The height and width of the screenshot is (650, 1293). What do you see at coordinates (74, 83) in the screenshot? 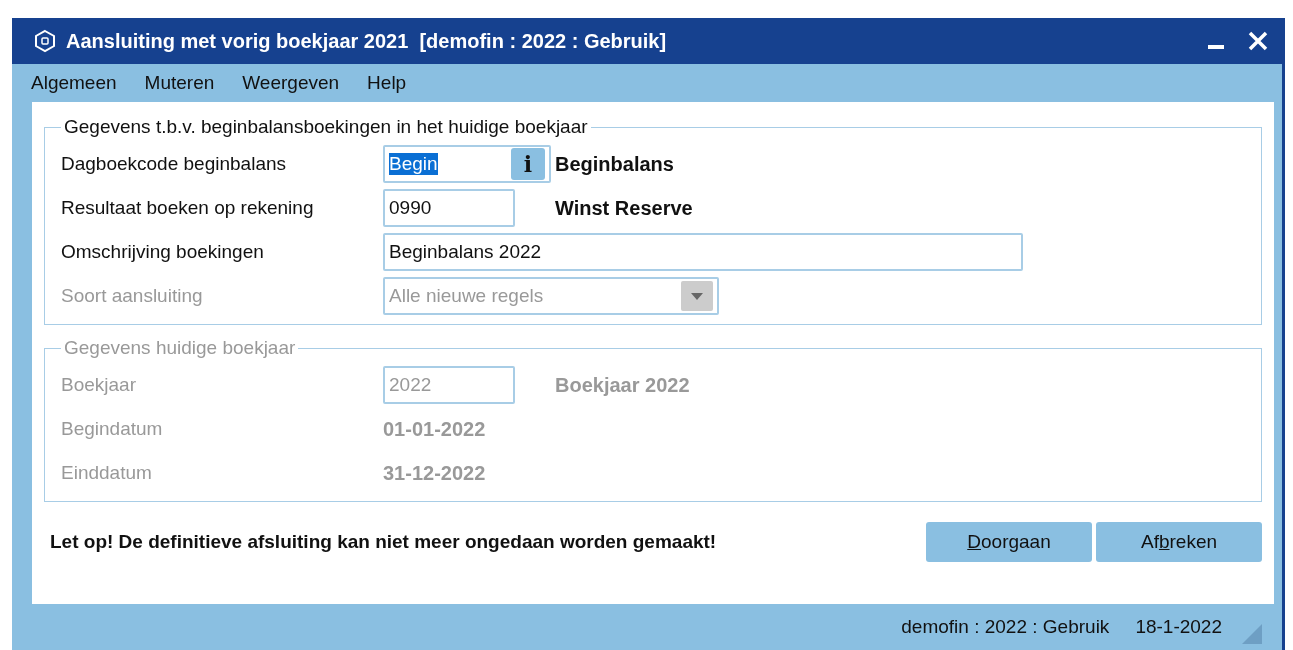
I see `menu-item: Algemeen` at bounding box center [74, 83].